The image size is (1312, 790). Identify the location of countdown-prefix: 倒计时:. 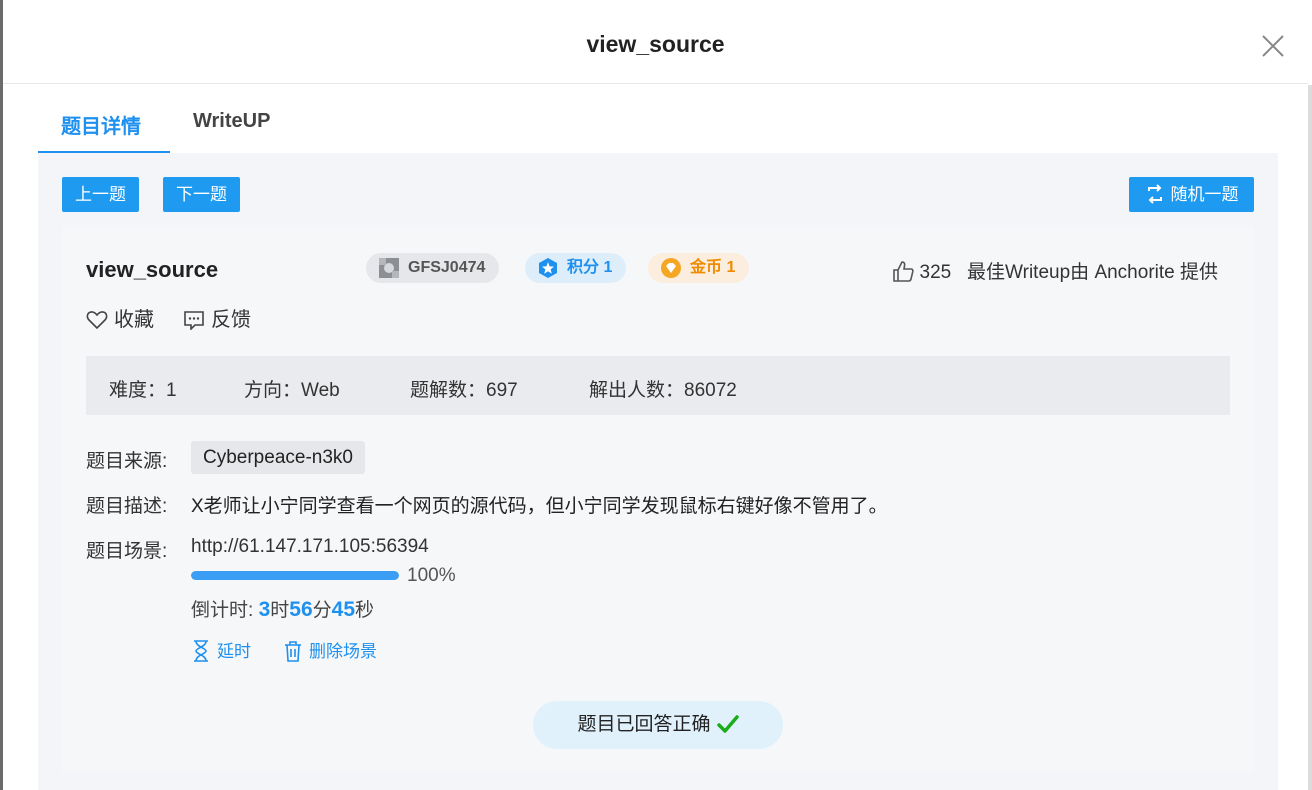
(225, 610).